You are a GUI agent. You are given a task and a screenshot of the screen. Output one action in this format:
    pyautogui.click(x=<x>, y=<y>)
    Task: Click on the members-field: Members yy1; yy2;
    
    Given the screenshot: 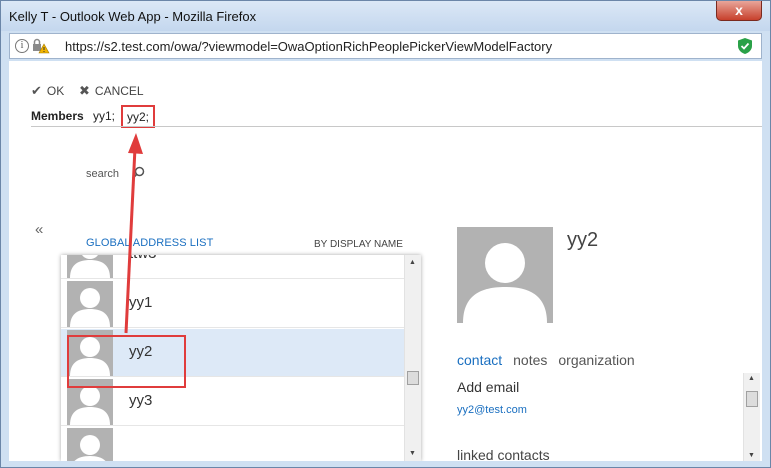 What is the action you would take?
    pyautogui.click(x=93, y=116)
    